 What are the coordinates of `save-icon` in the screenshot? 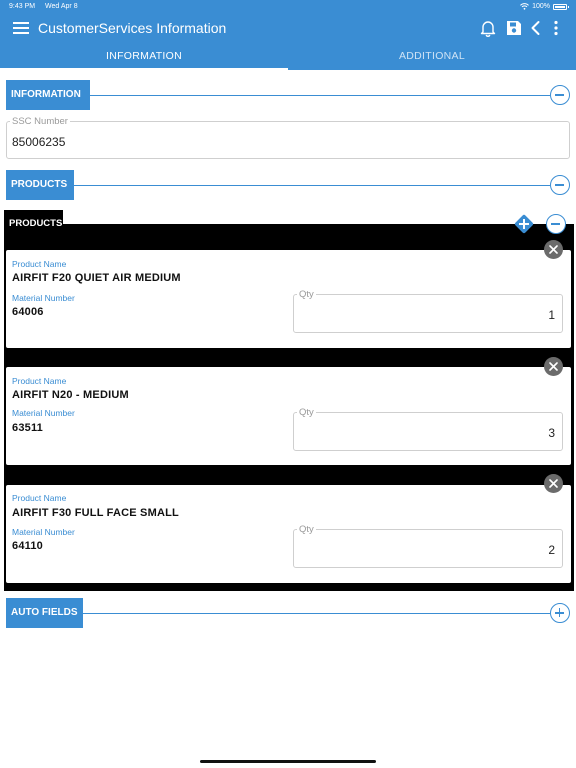 It's located at (514, 28).